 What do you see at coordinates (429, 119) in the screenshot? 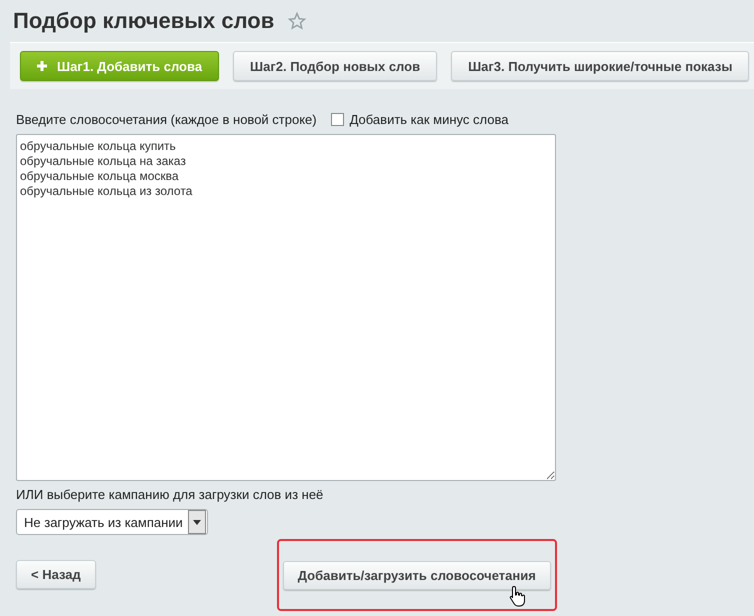
I see `checkbox-label: Добавить как минус слова` at bounding box center [429, 119].